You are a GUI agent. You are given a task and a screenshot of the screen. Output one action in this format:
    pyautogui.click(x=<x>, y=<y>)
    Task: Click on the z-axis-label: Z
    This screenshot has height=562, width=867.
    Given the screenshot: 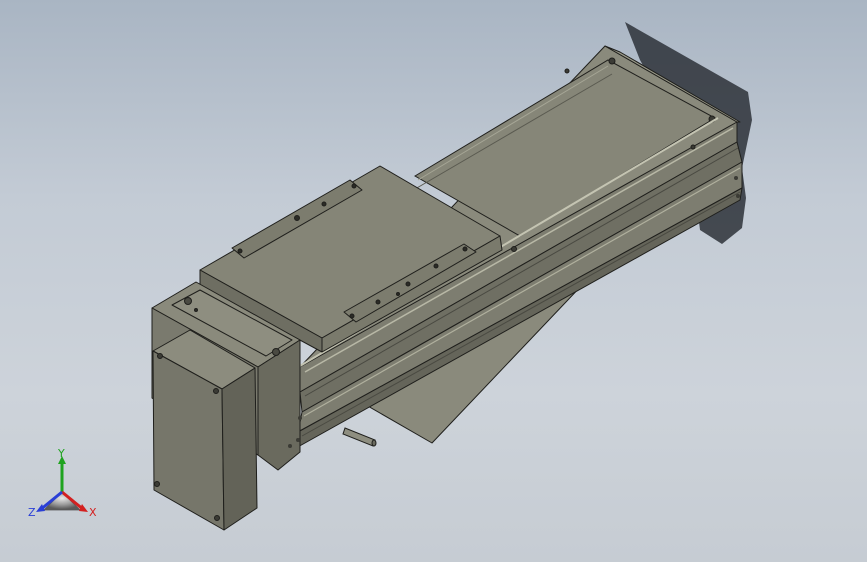 What is the action you would take?
    pyautogui.click(x=32, y=512)
    